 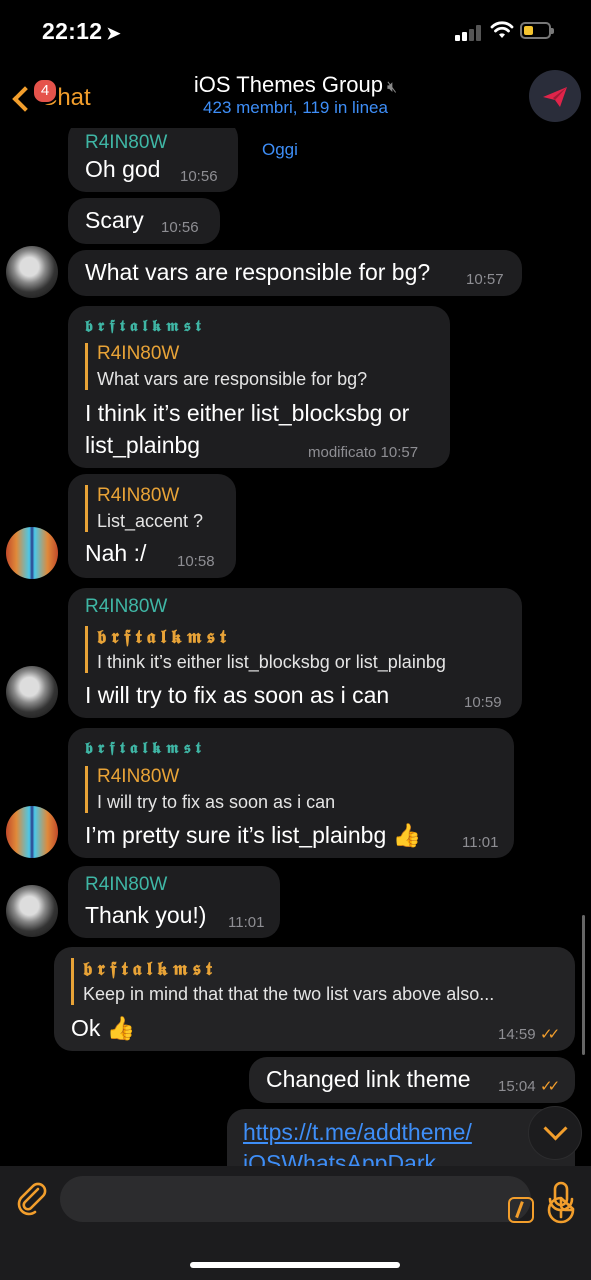 I want to click on reply-text: List_accent ?, so click(x=150, y=521).